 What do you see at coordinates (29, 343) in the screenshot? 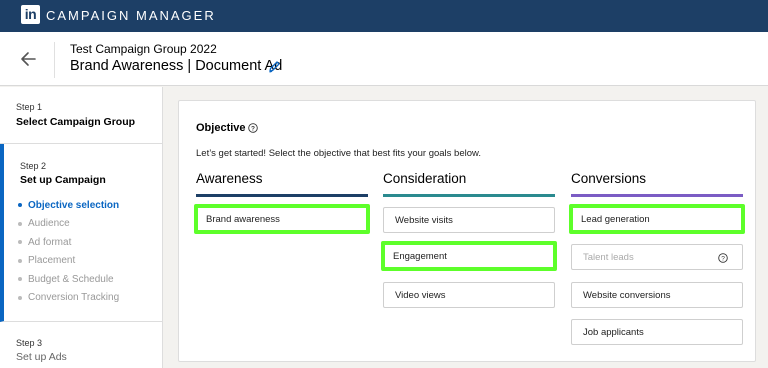
I see `step-number: Step 3` at bounding box center [29, 343].